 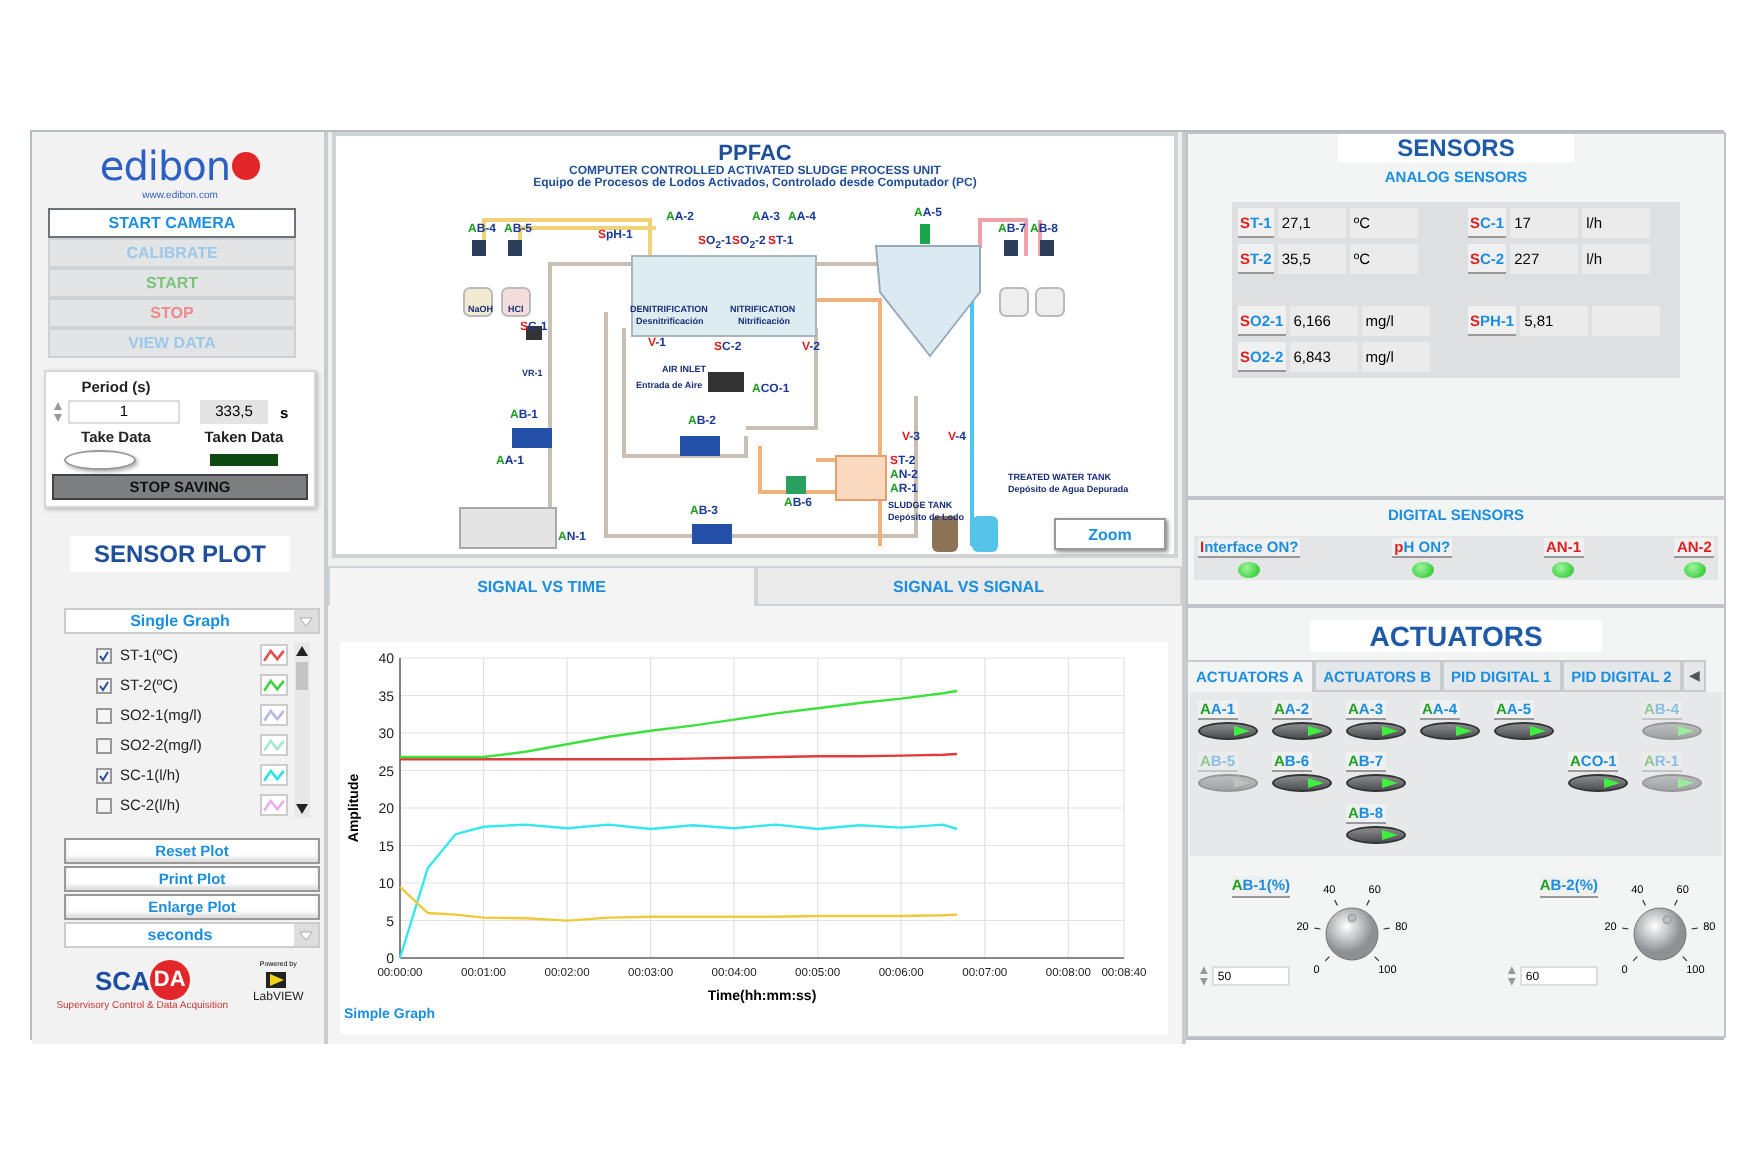 What do you see at coordinates (192, 935) in the screenshot?
I see `time-unit-dropdown: seconds` at bounding box center [192, 935].